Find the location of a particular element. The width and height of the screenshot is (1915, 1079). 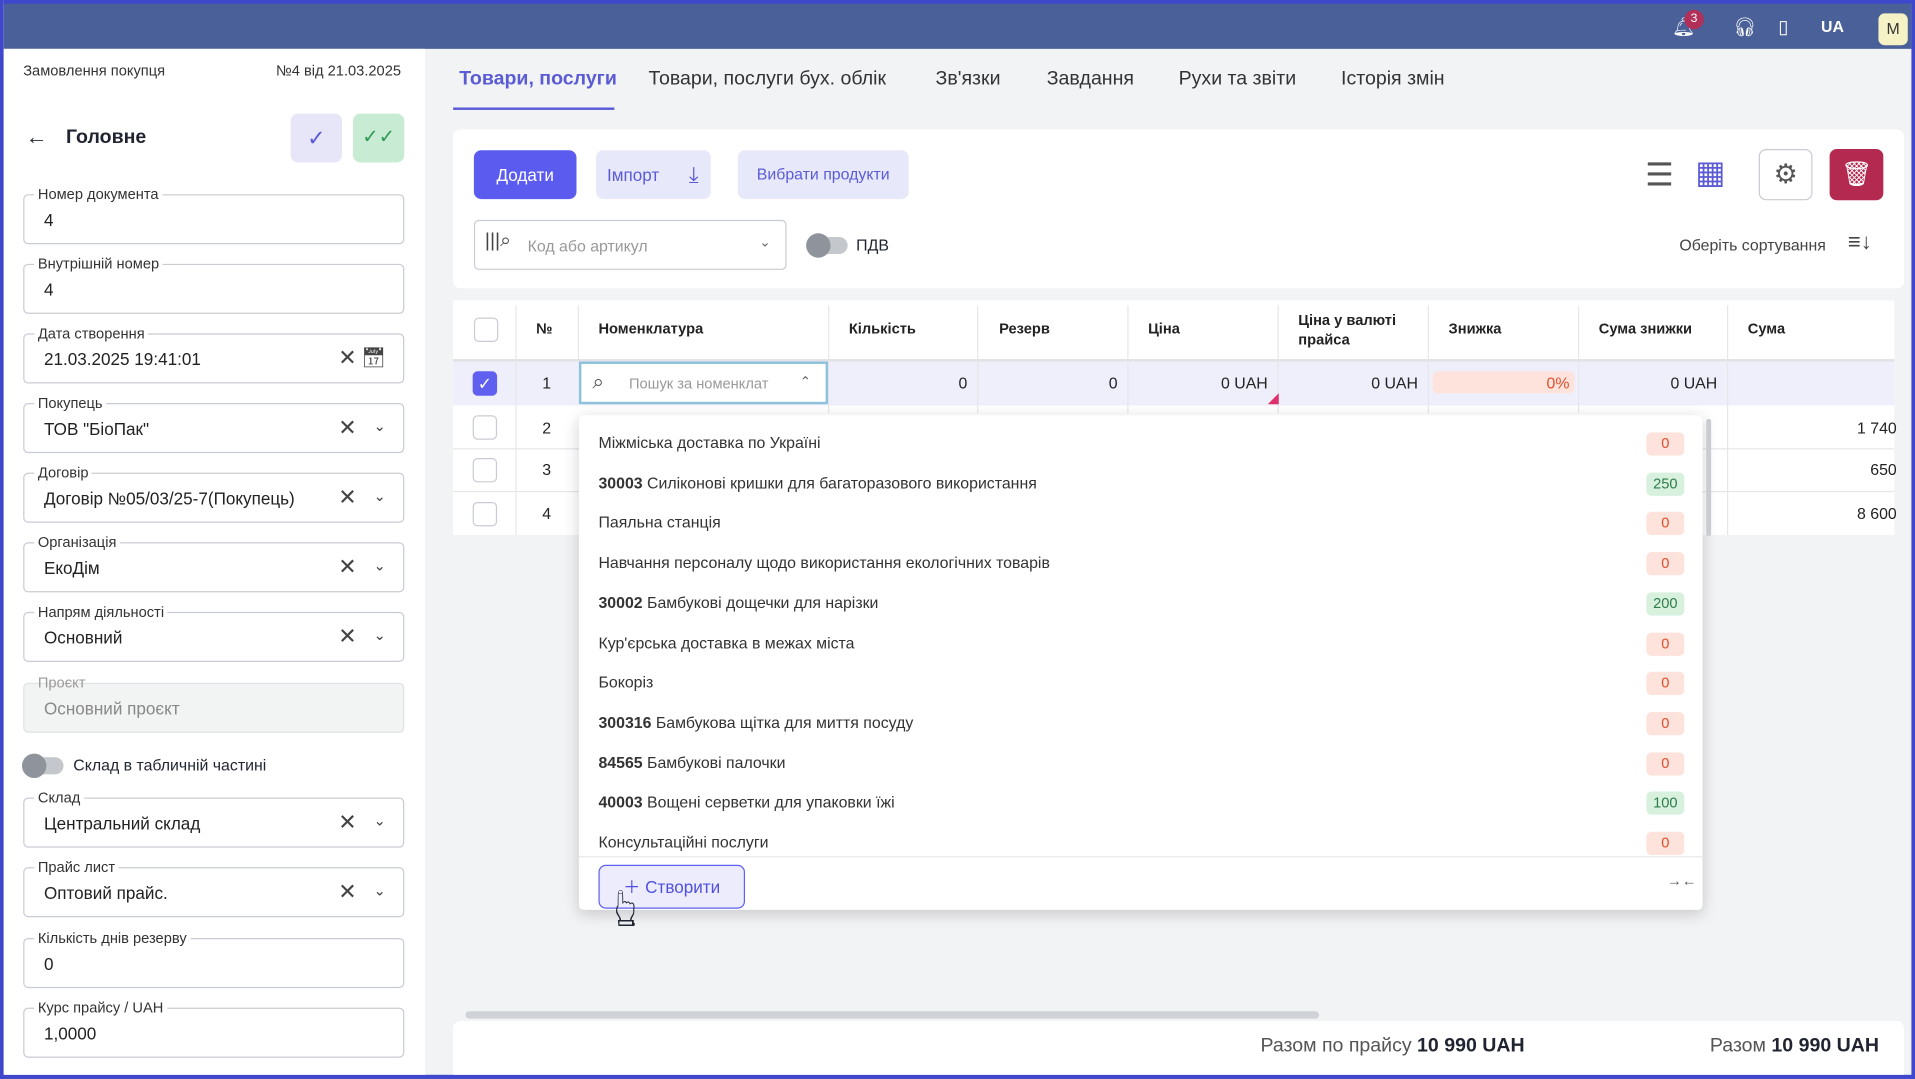

calendar-icon: 📅︎ is located at coordinates (373, 358).